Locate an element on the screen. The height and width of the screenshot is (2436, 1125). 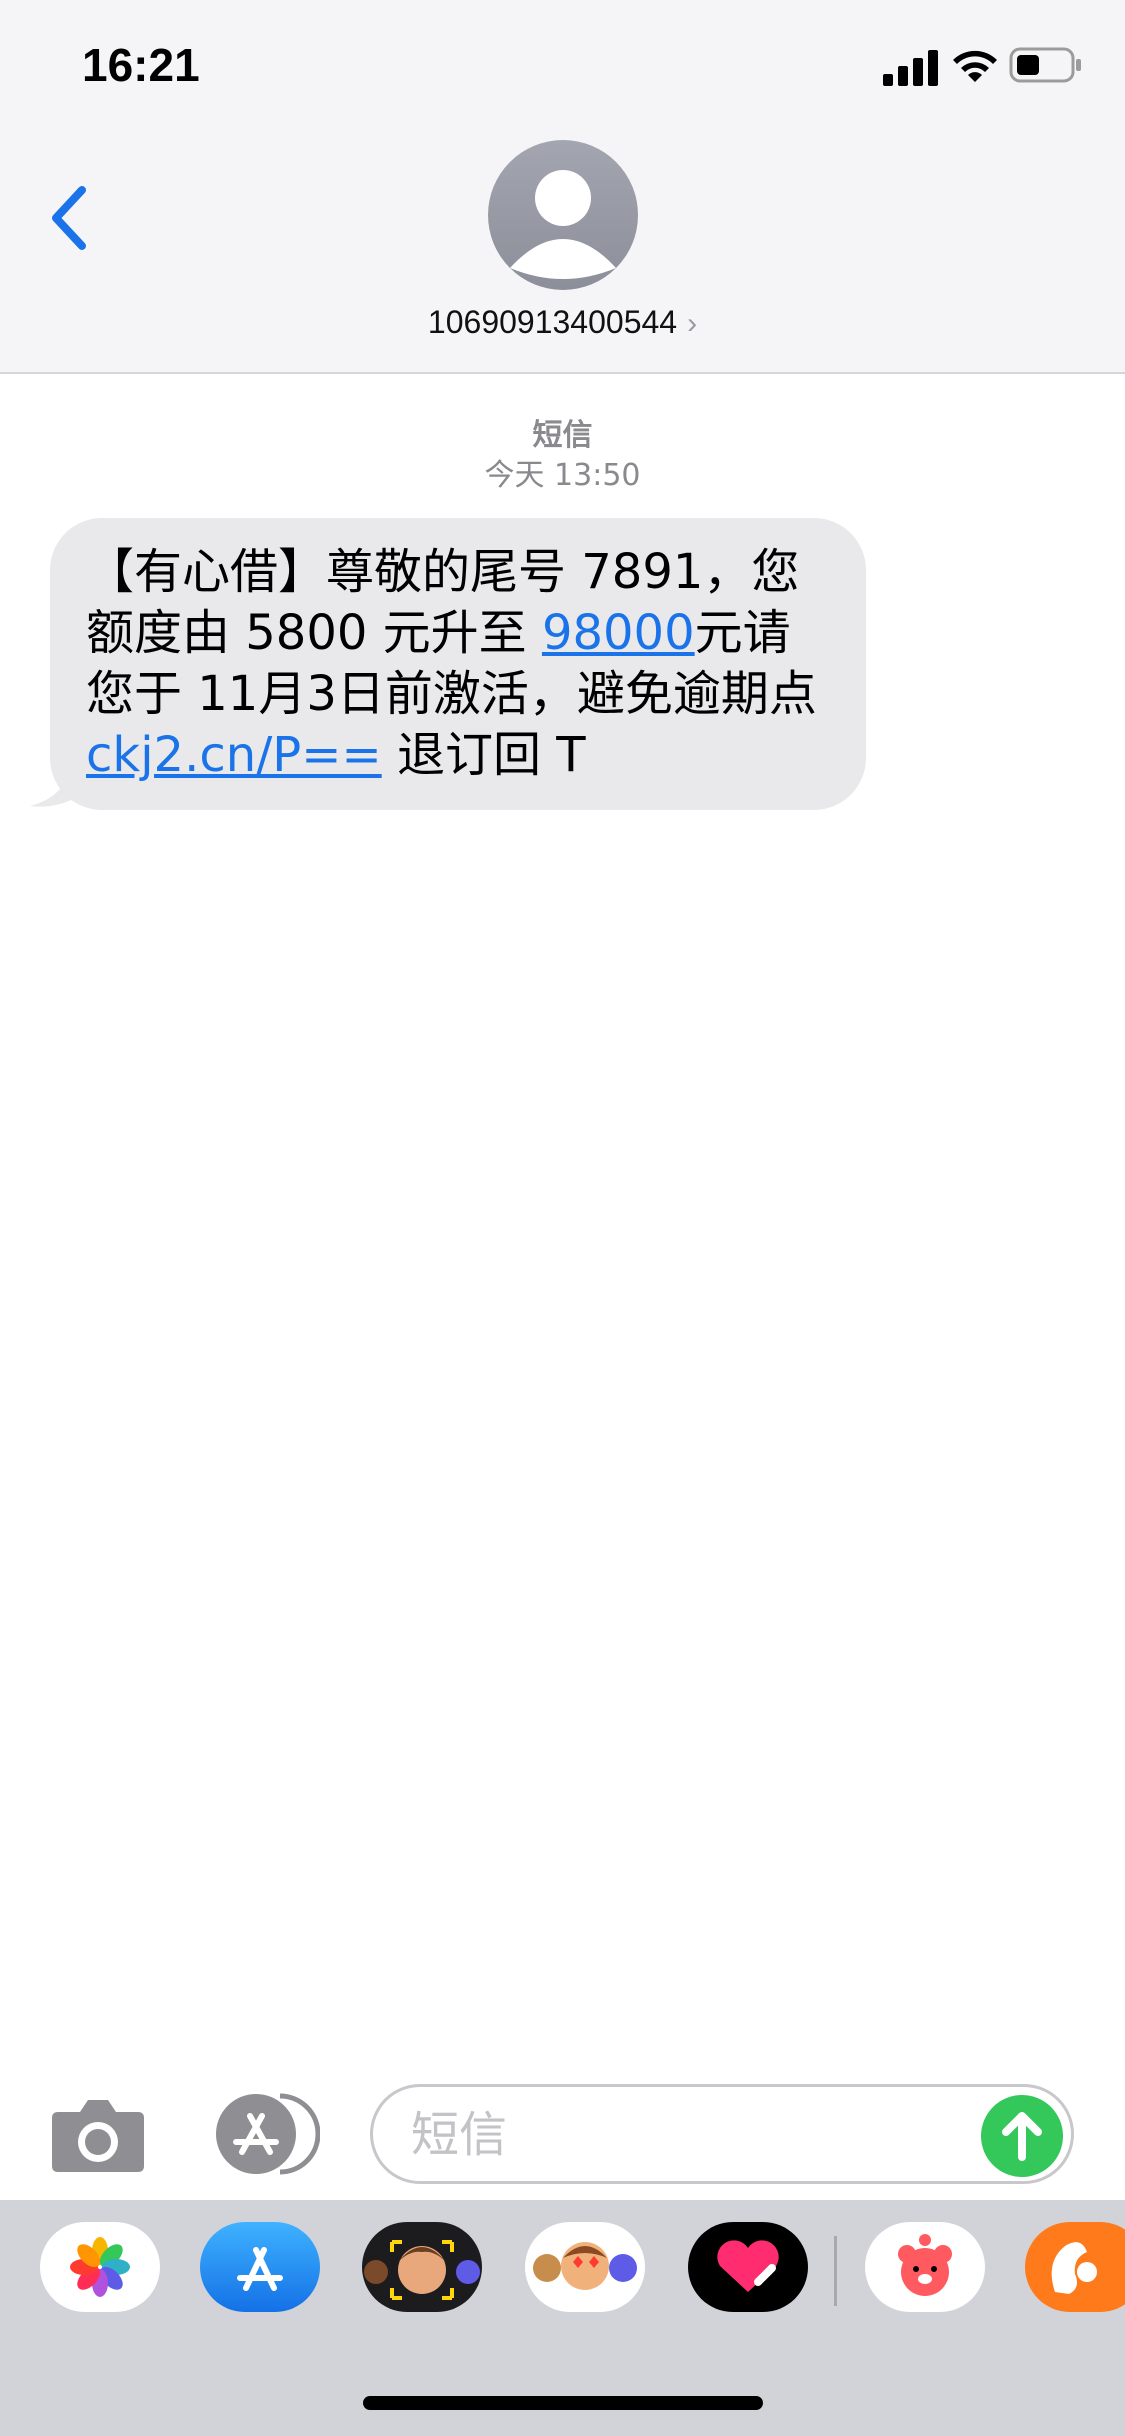
heart-digital-touch-app-icon is located at coordinates (748, 2267).